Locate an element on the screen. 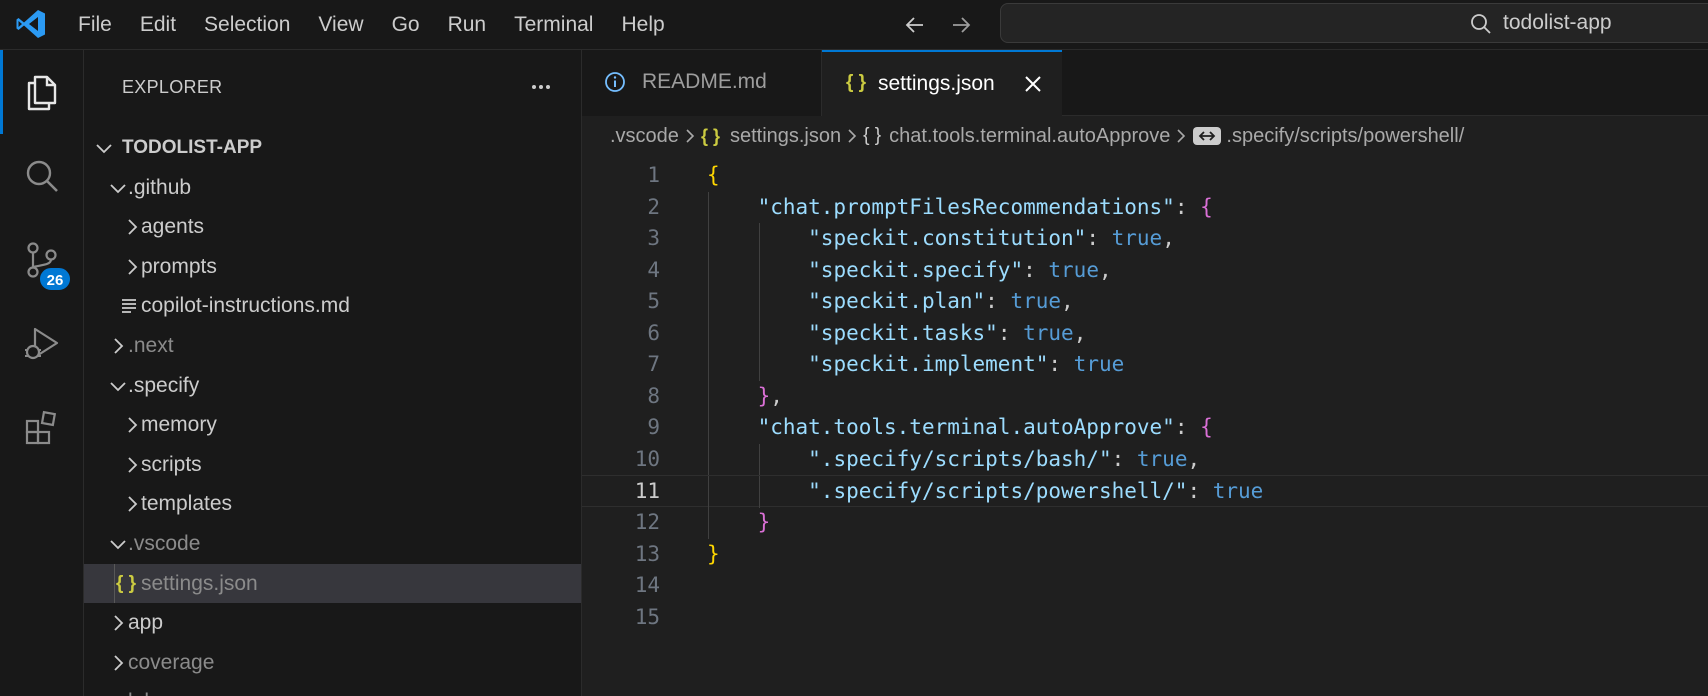 The image size is (1708, 696). command-center-search: todolist-app is located at coordinates (1354, 23).